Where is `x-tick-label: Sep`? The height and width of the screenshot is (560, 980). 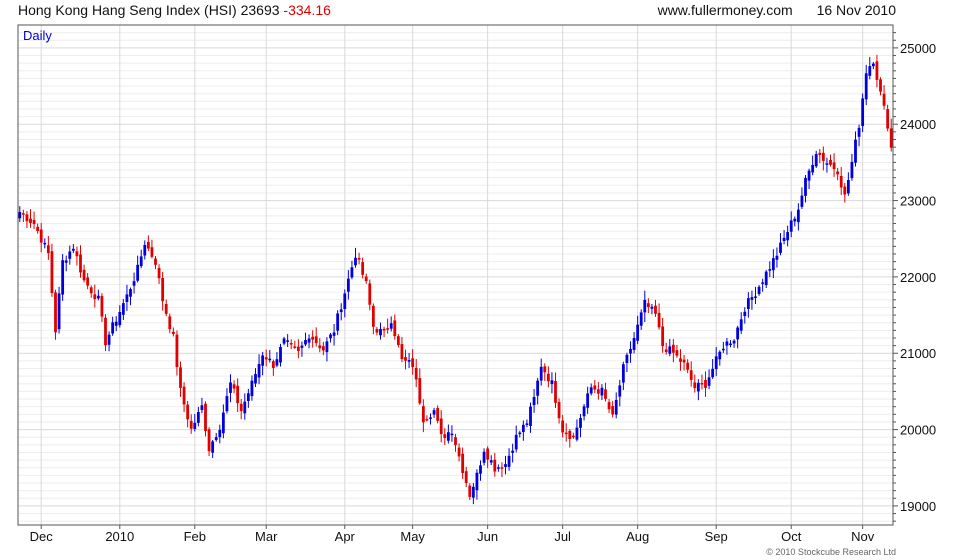
x-tick-label: Sep is located at coordinates (716, 536).